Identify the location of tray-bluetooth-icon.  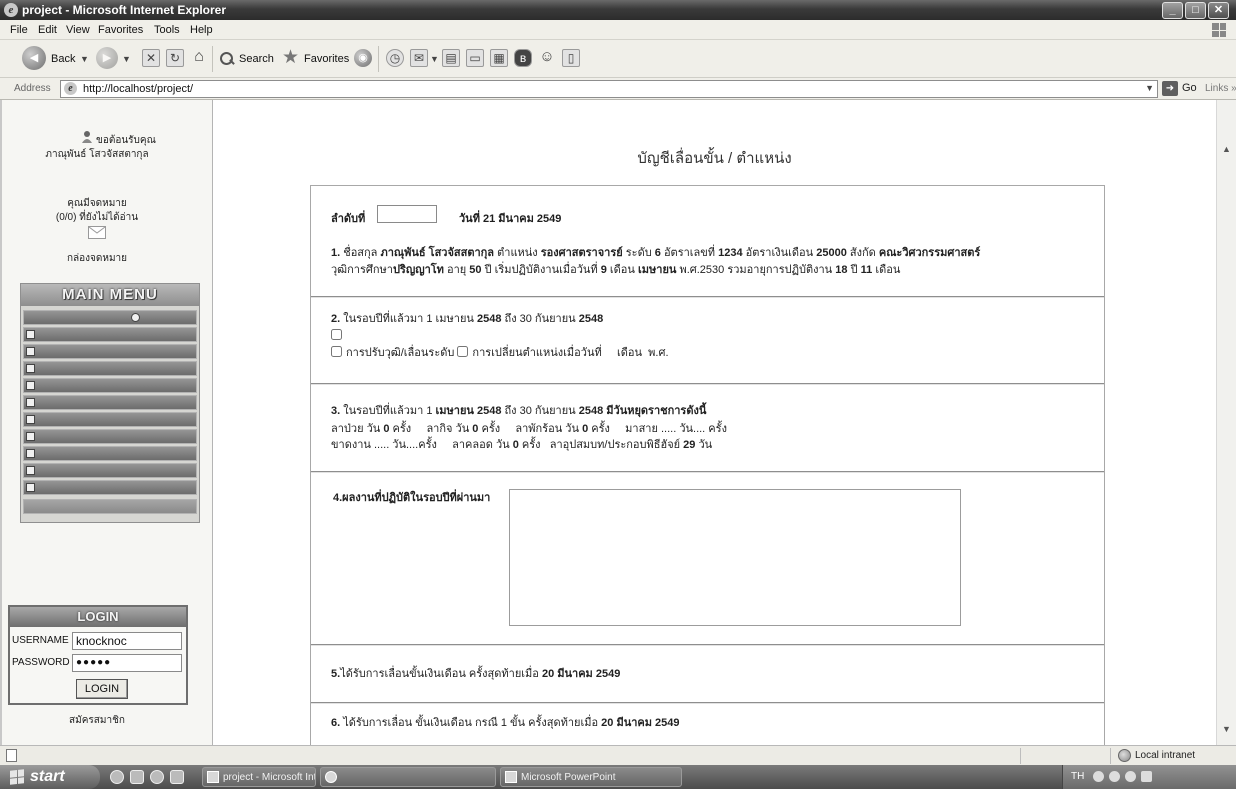
(1130, 776).